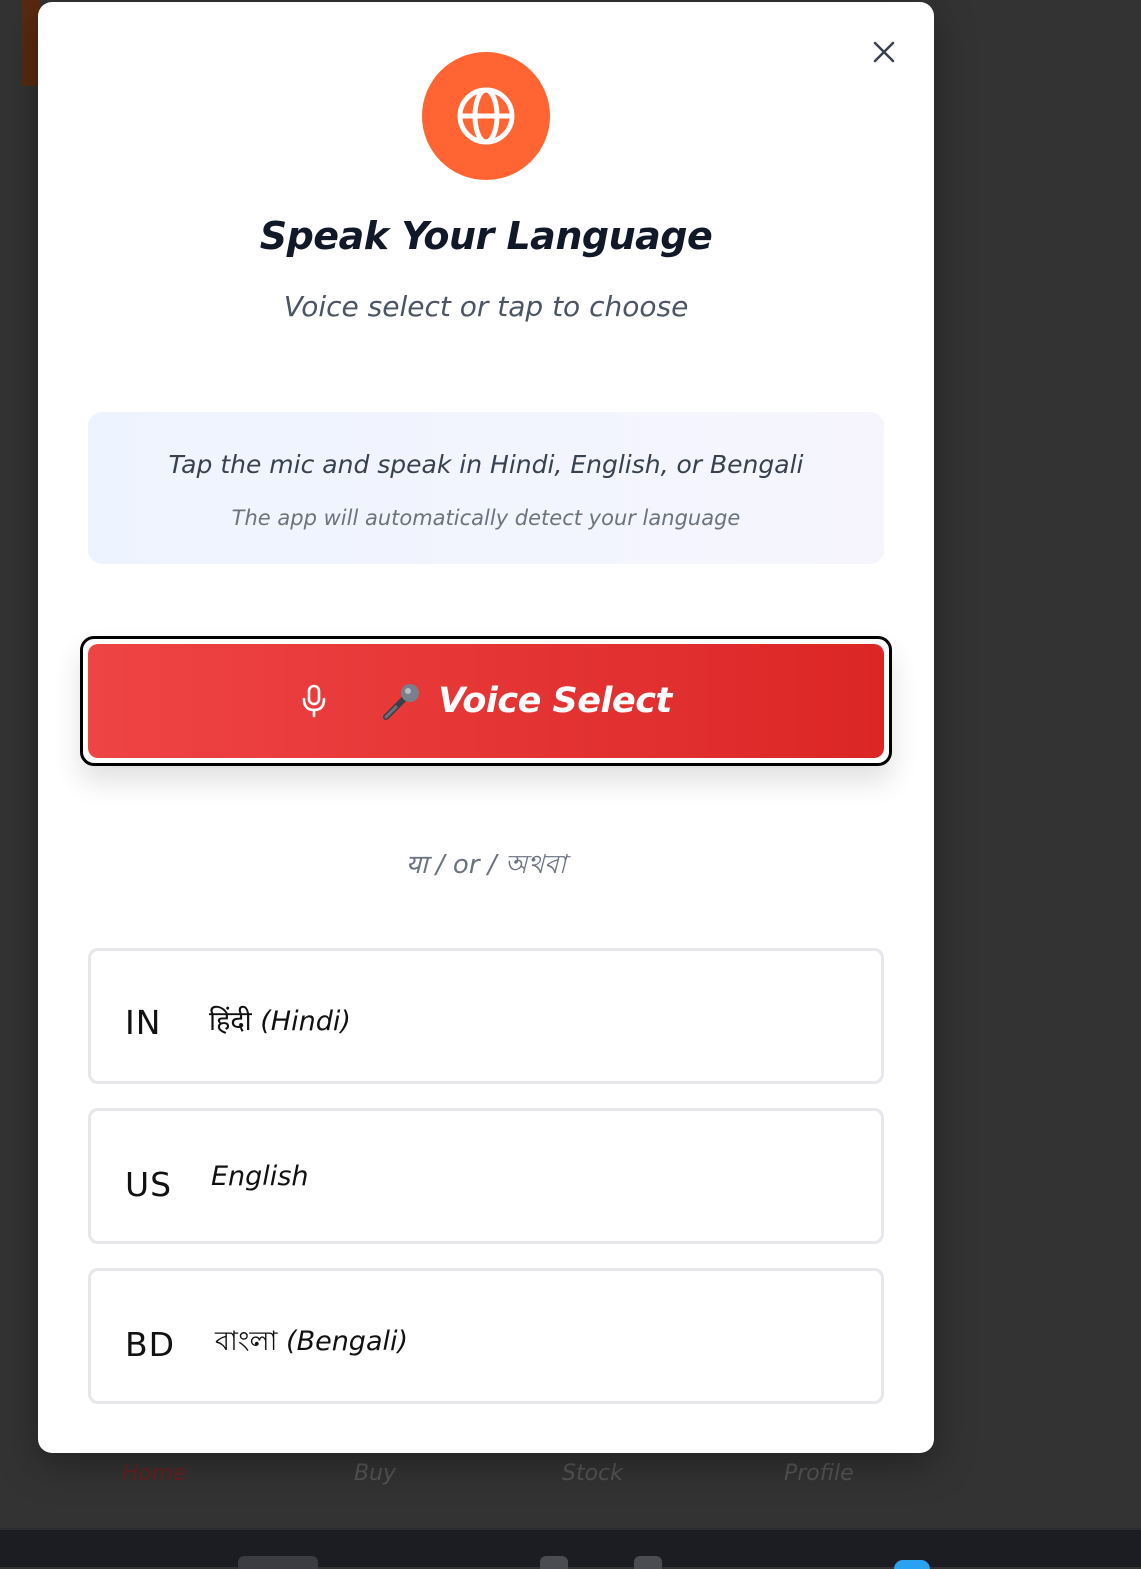 The height and width of the screenshot is (1569, 1141). I want to click on globe-badge, so click(486, 116).